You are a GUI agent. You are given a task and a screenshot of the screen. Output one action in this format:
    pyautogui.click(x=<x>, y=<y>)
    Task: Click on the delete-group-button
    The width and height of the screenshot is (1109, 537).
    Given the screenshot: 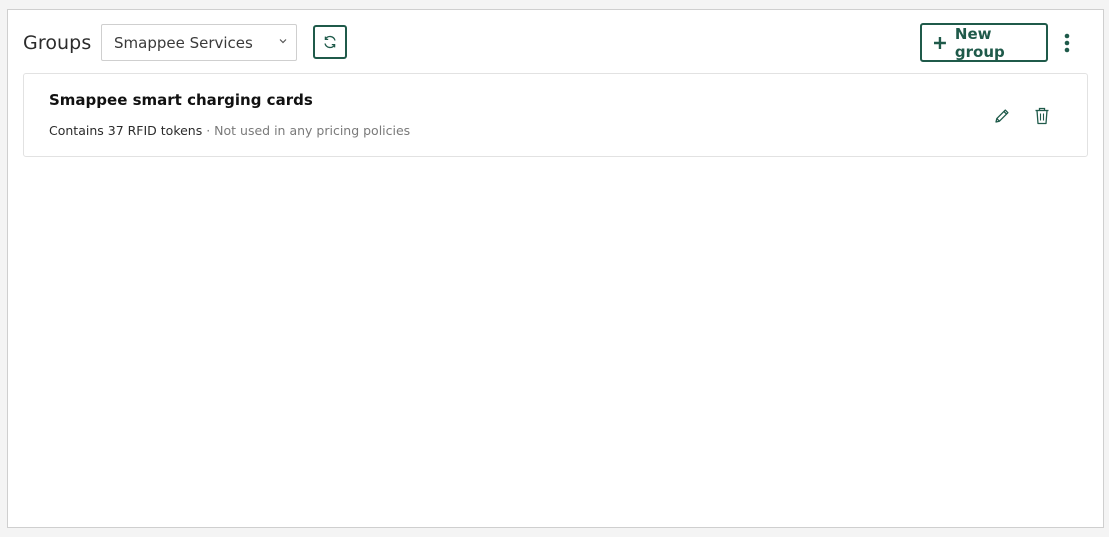 What is the action you would take?
    pyautogui.click(x=1042, y=116)
    